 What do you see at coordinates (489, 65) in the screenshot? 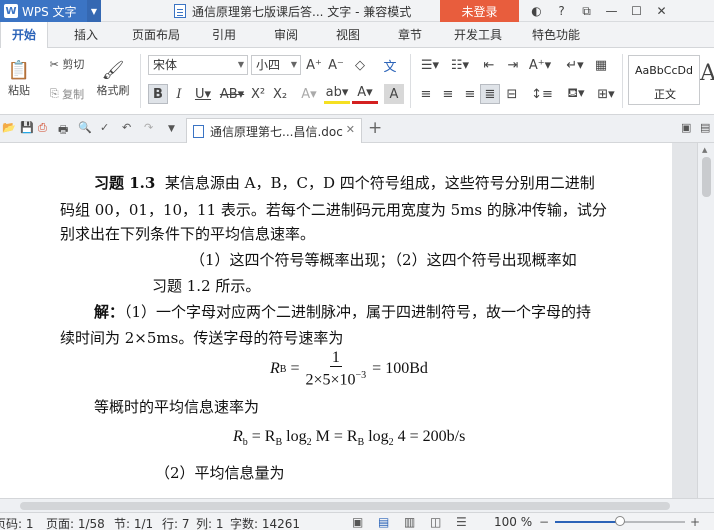
I see `decrease-indent-icon: ⇤` at bounding box center [489, 65].